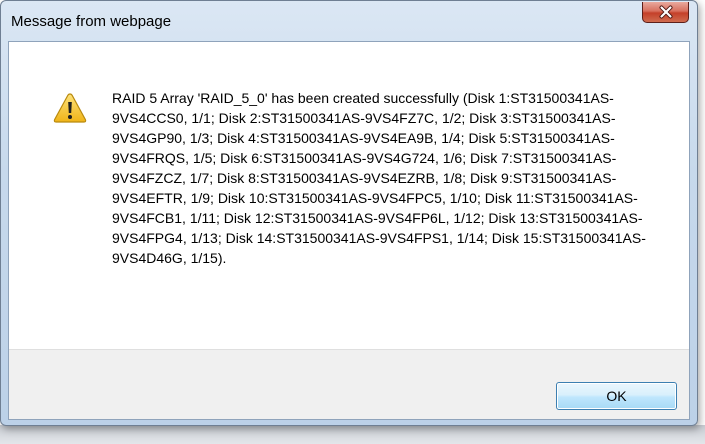 The height and width of the screenshot is (444, 705). I want to click on warning-icon, so click(70, 108).